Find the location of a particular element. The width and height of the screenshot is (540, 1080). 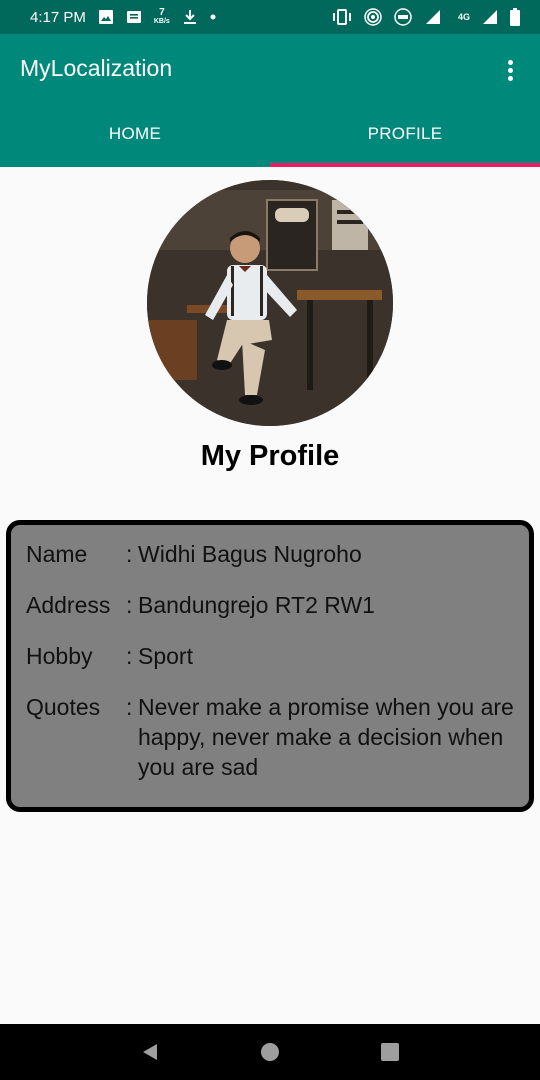

info-row-address: Address : Bandungrejo RT2 RW1 is located at coordinates (274, 605).